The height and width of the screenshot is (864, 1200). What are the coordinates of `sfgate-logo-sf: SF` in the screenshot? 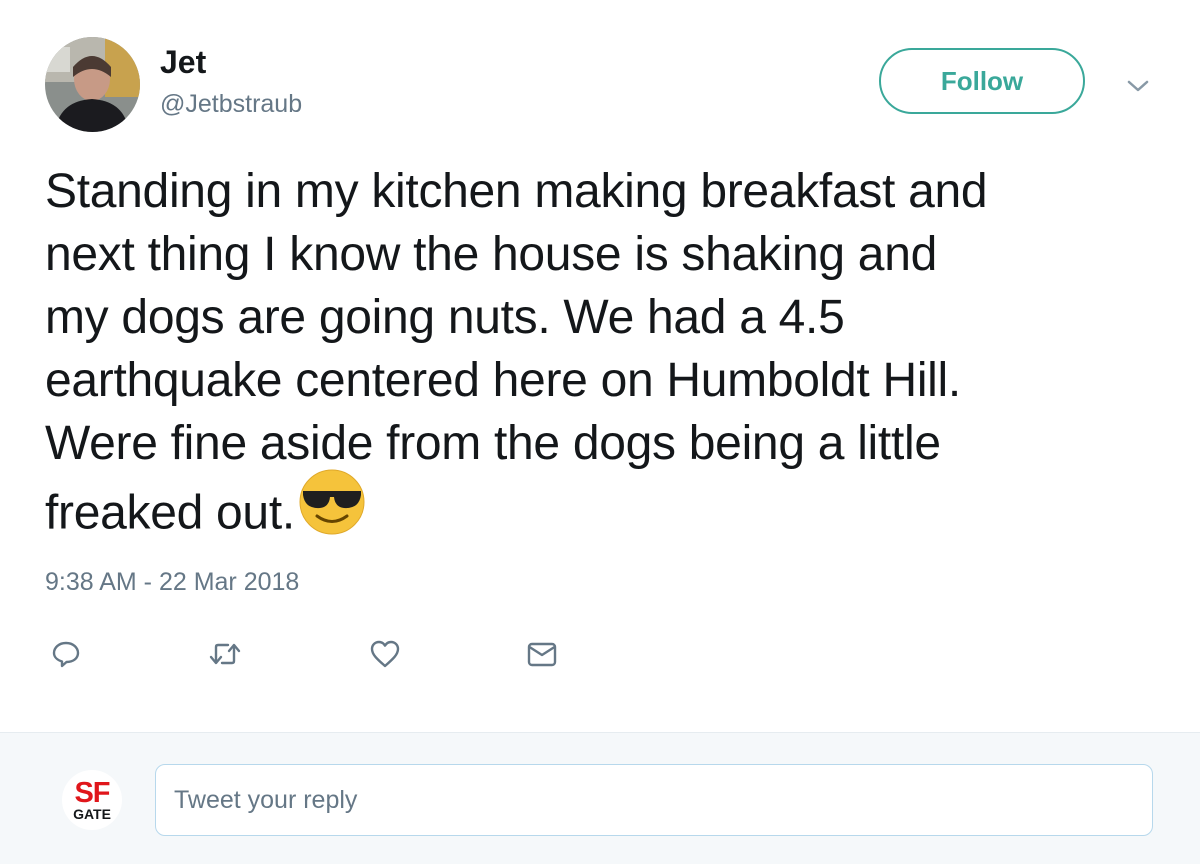 It's located at (92, 793).